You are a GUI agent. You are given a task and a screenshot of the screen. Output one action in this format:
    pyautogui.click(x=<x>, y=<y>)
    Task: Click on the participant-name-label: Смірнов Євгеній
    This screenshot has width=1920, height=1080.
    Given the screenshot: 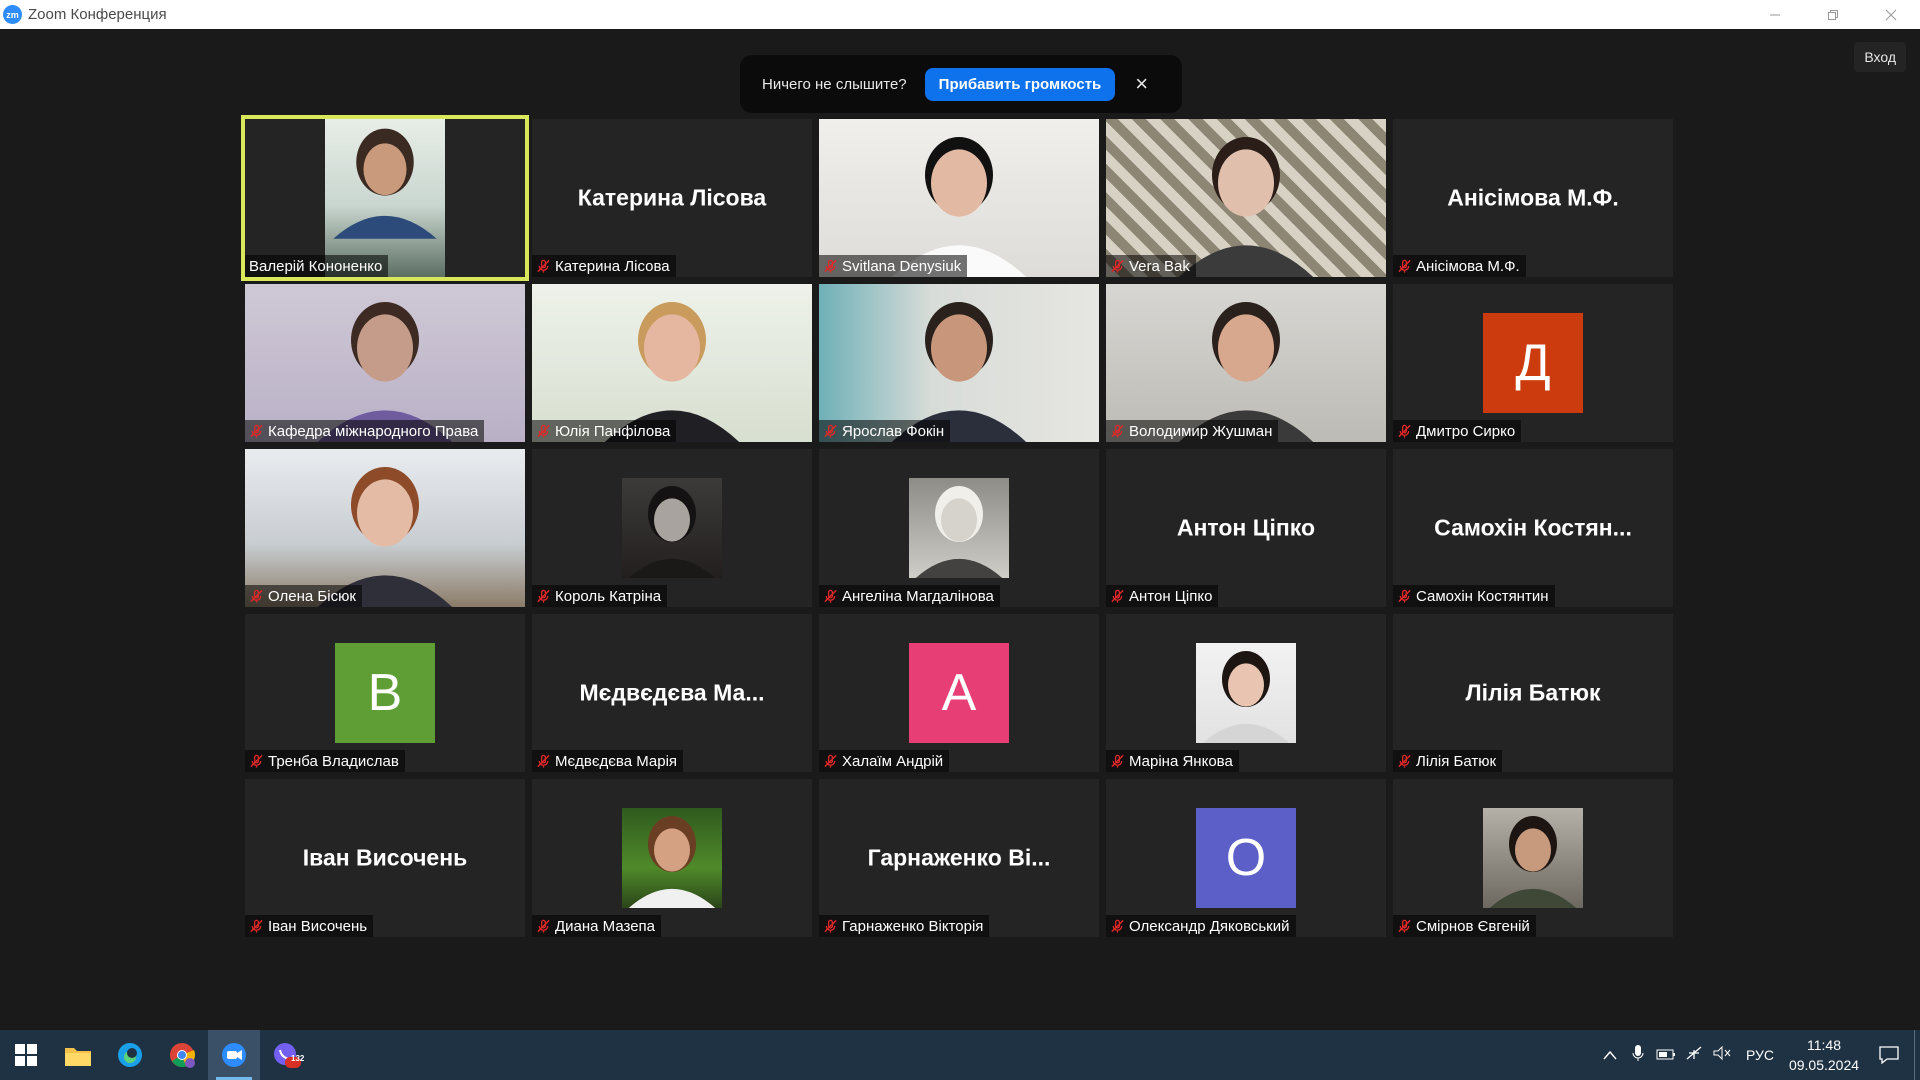 What is the action you would take?
    pyautogui.click(x=1464, y=926)
    